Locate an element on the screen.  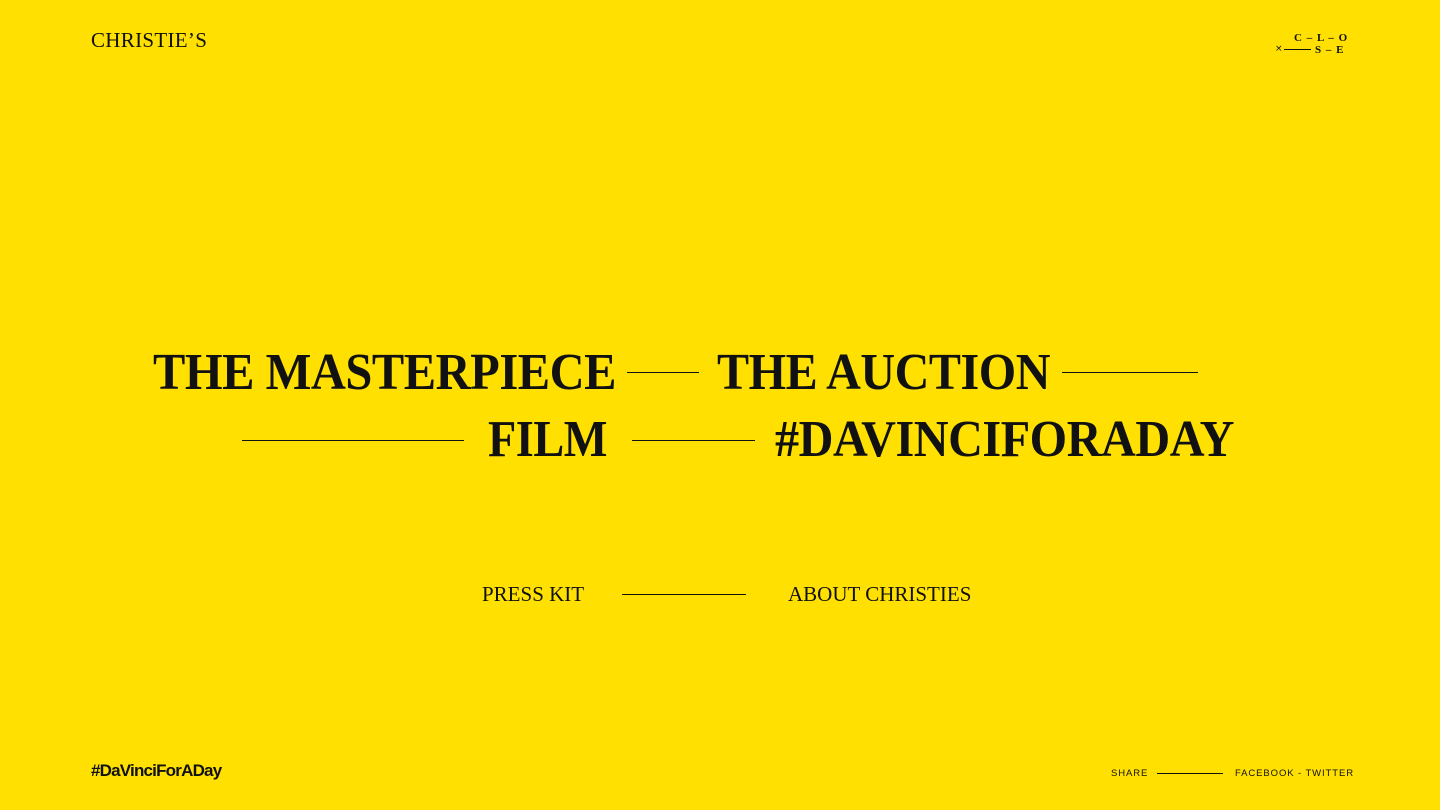
twitter-link: TWITTER is located at coordinates (1329, 773).